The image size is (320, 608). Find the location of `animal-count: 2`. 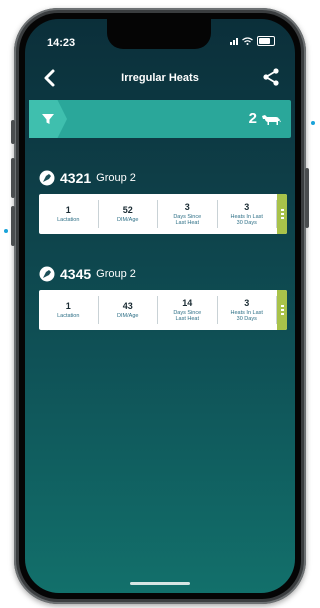

animal-count: 2 is located at coordinates (265, 118).